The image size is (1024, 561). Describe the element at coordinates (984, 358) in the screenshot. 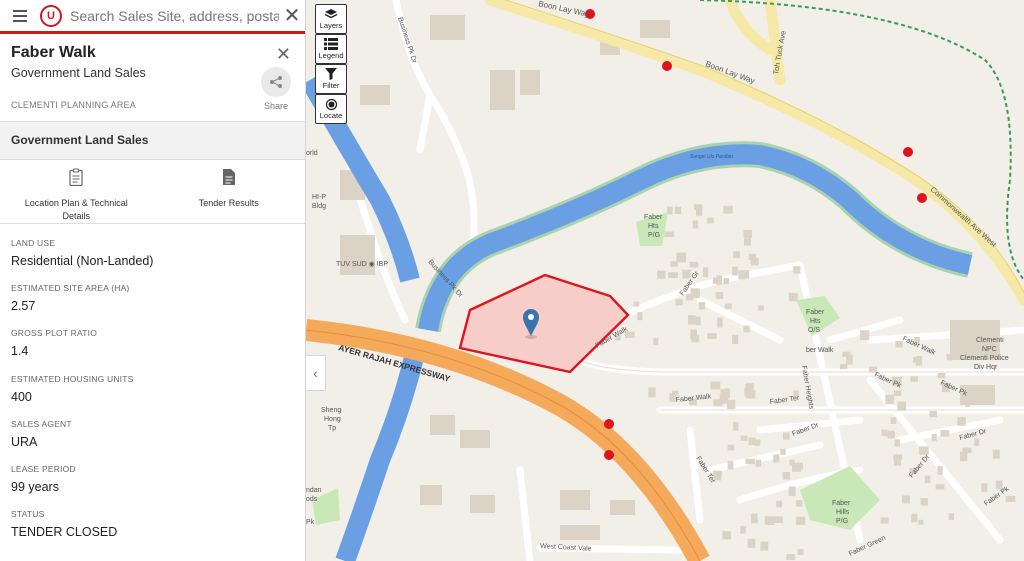

I see `map-label: Clementi Police` at that location.